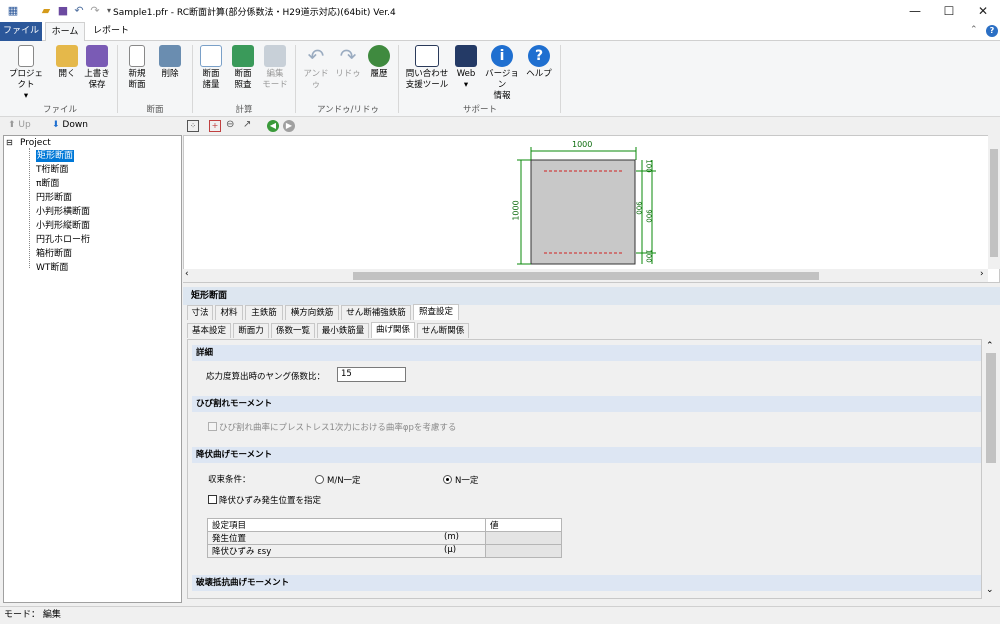  Describe the element at coordinates (502, 56) in the screenshot. I see `info-icon: i` at that location.